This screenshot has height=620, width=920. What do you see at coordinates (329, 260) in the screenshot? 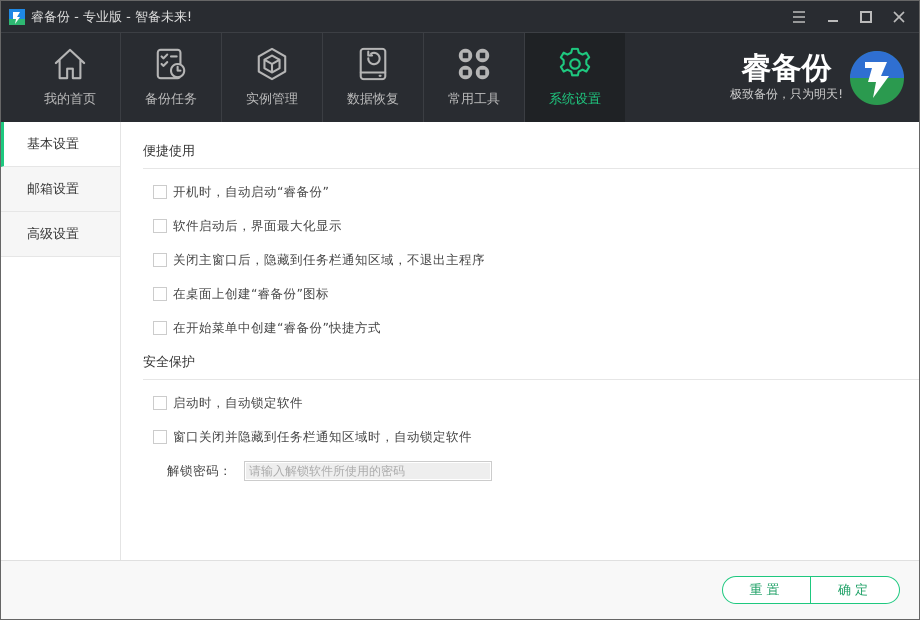
I see `option-label: 关闭主窗口后，隐藏到任务栏通知区域，不退出主程序` at bounding box center [329, 260].